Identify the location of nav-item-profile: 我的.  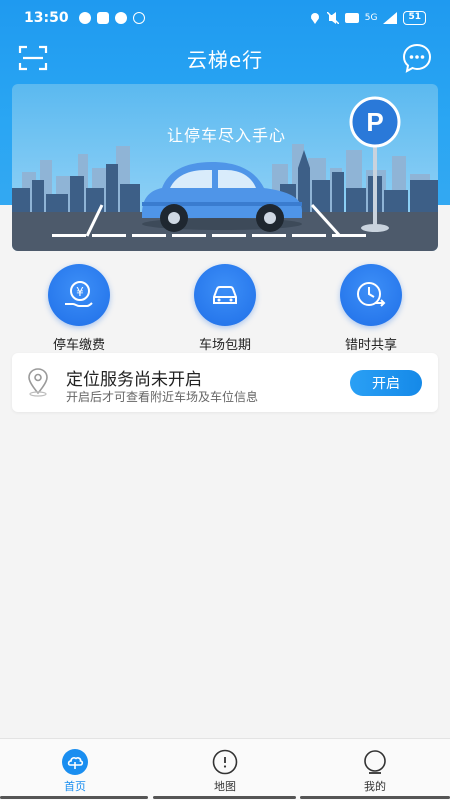
(375, 769).